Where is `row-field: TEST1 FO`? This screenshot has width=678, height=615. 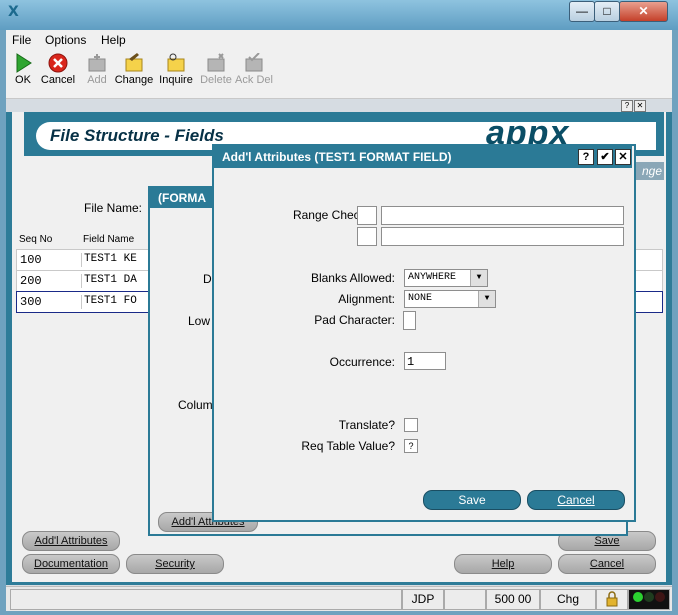
row-field: TEST1 FO is located at coordinates (109, 302).